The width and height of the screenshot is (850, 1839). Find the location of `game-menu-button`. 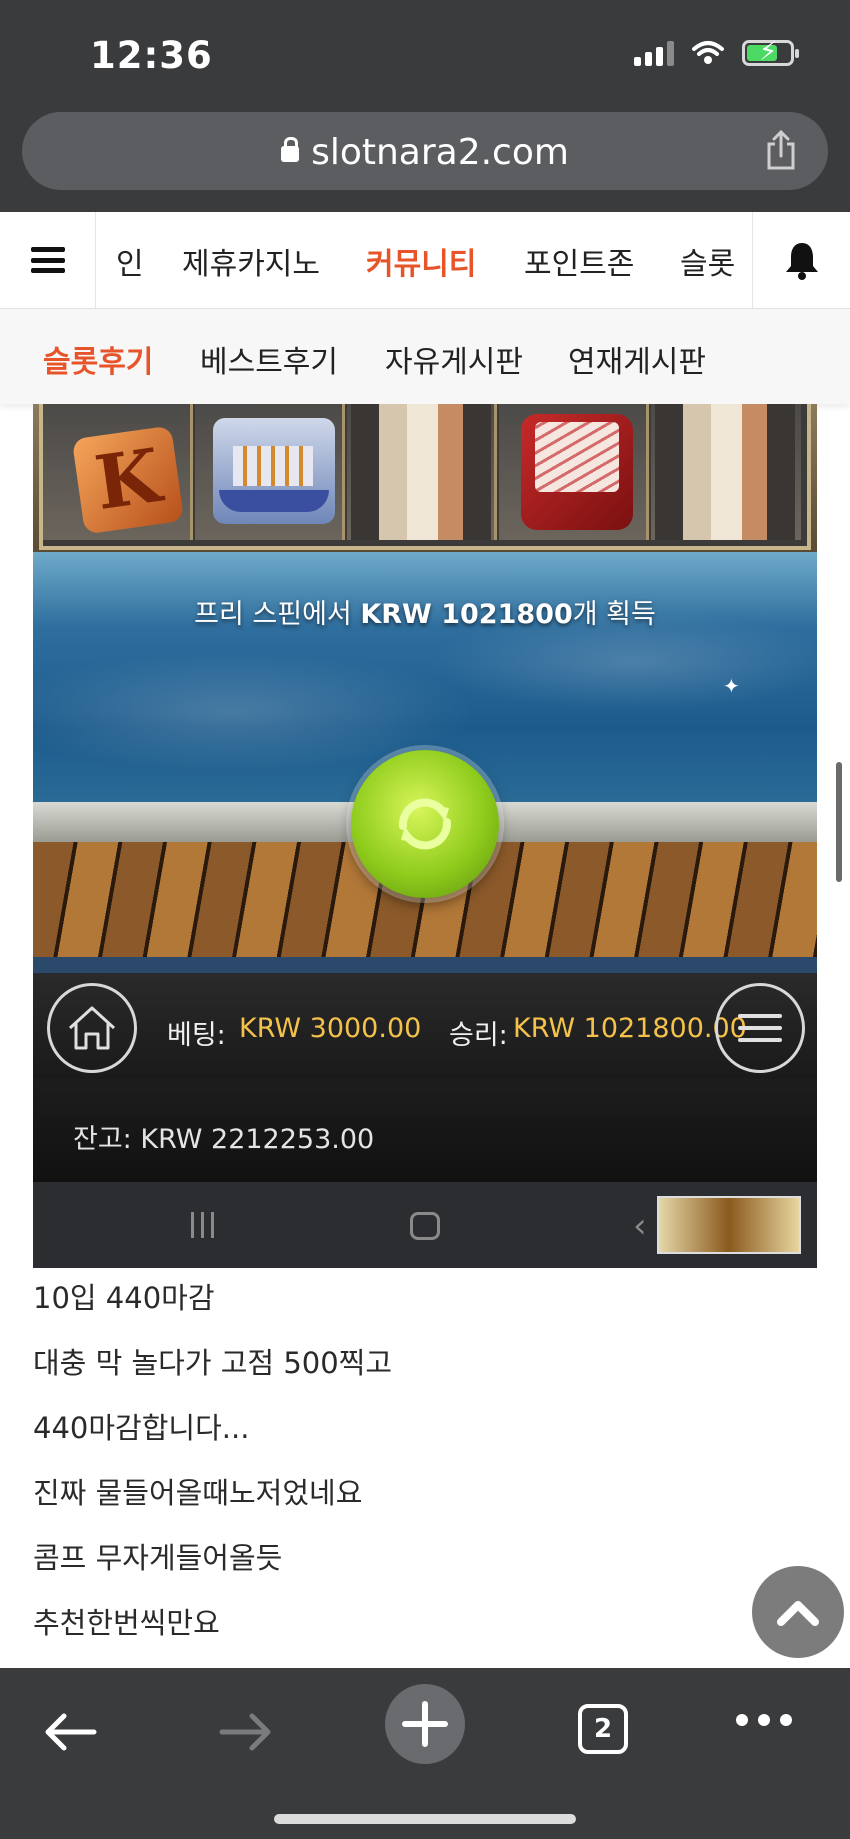

game-menu-button is located at coordinates (760, 1028).